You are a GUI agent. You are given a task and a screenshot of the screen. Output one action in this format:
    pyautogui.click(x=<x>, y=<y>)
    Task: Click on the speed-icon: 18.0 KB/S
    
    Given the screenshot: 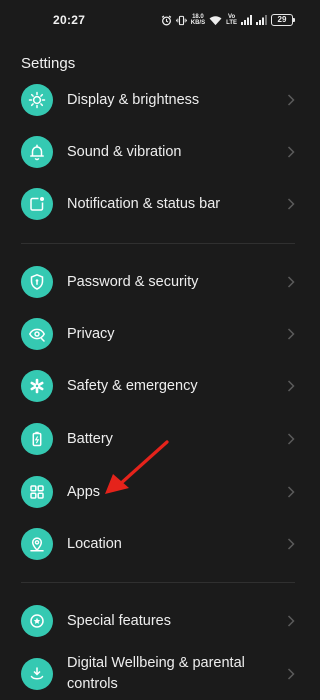 What is the action you would take?
    pyautogui.click(x=198, y=20)
    